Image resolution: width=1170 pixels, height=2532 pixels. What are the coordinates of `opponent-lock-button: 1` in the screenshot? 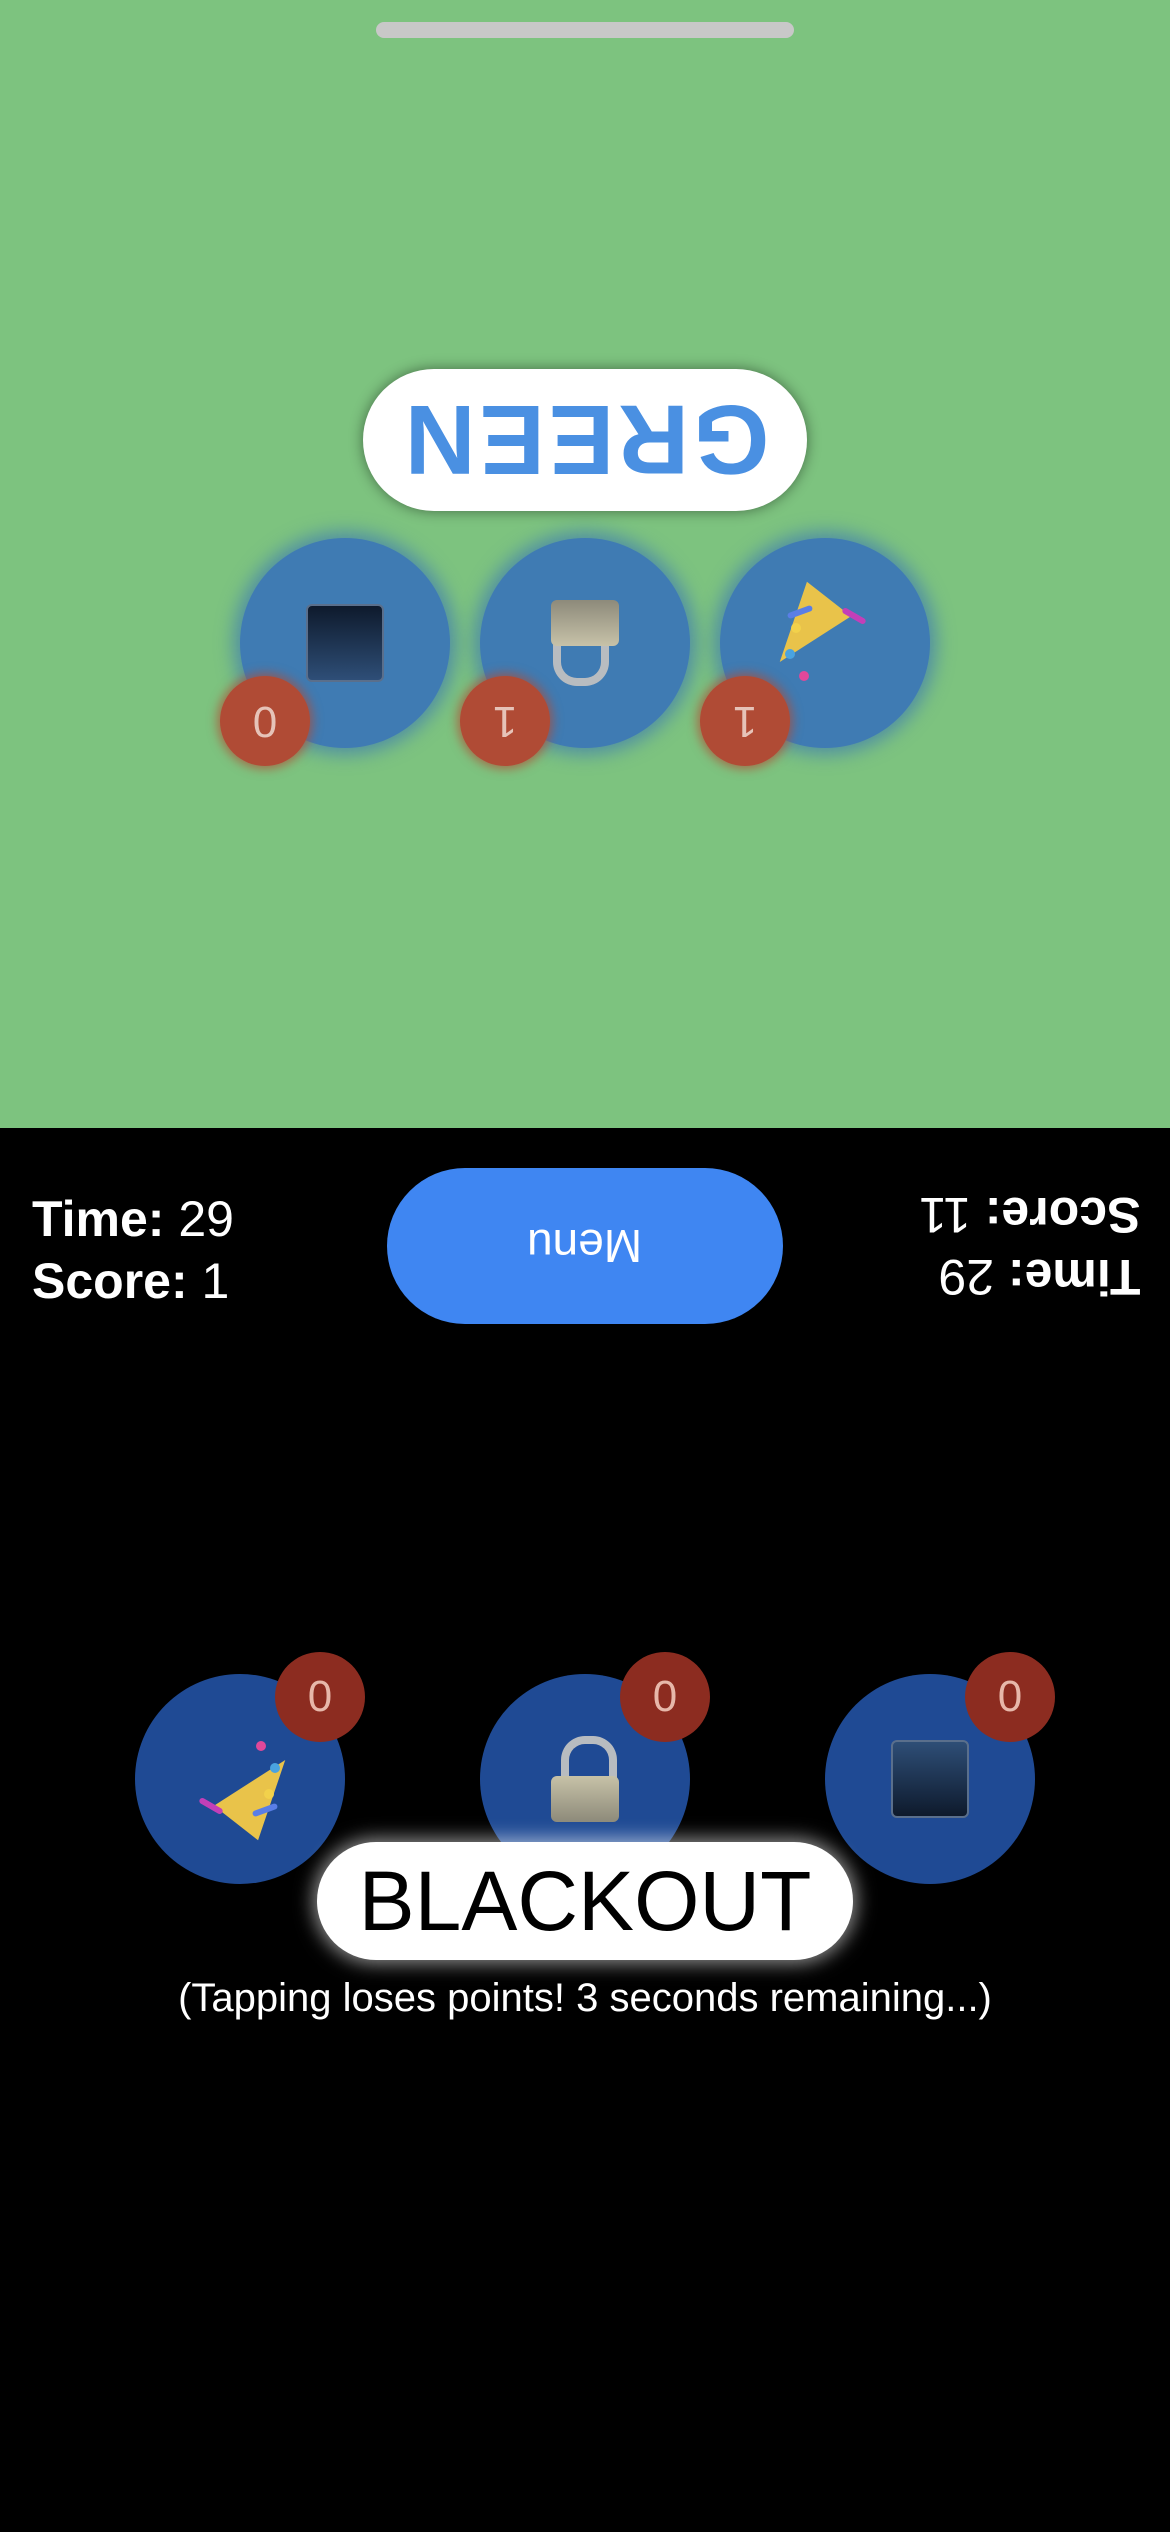 It's located at (575, 652).